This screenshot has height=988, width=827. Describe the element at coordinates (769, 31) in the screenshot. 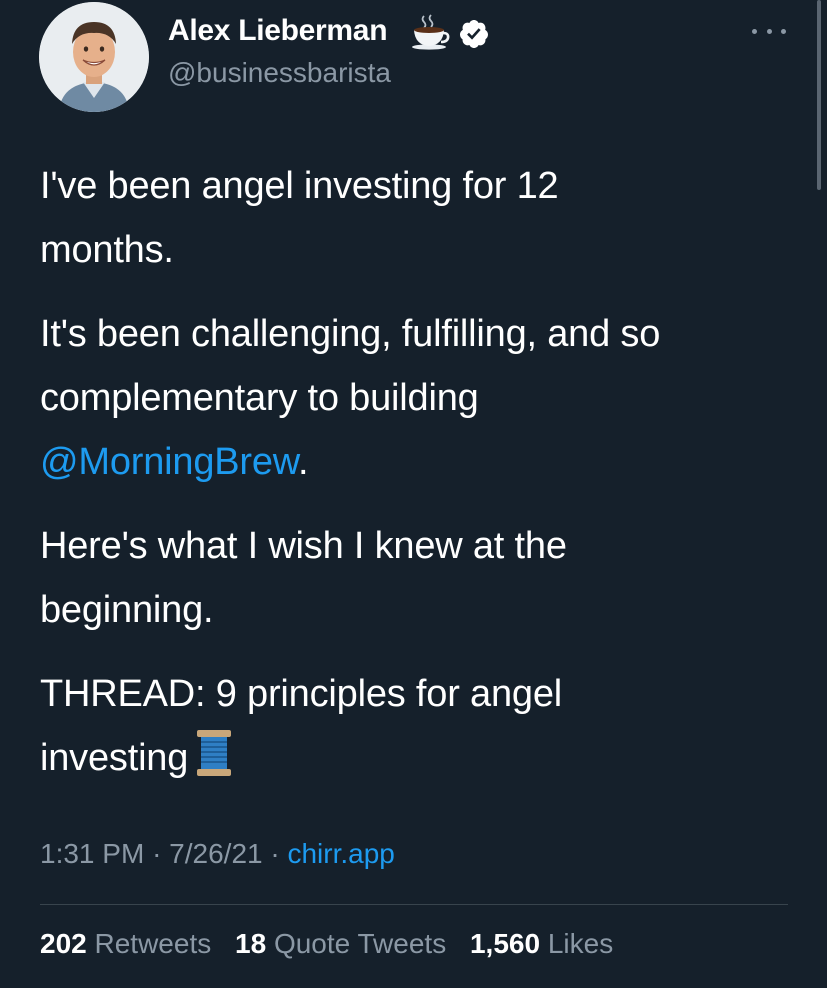

I see `more-options-icon` at that location.